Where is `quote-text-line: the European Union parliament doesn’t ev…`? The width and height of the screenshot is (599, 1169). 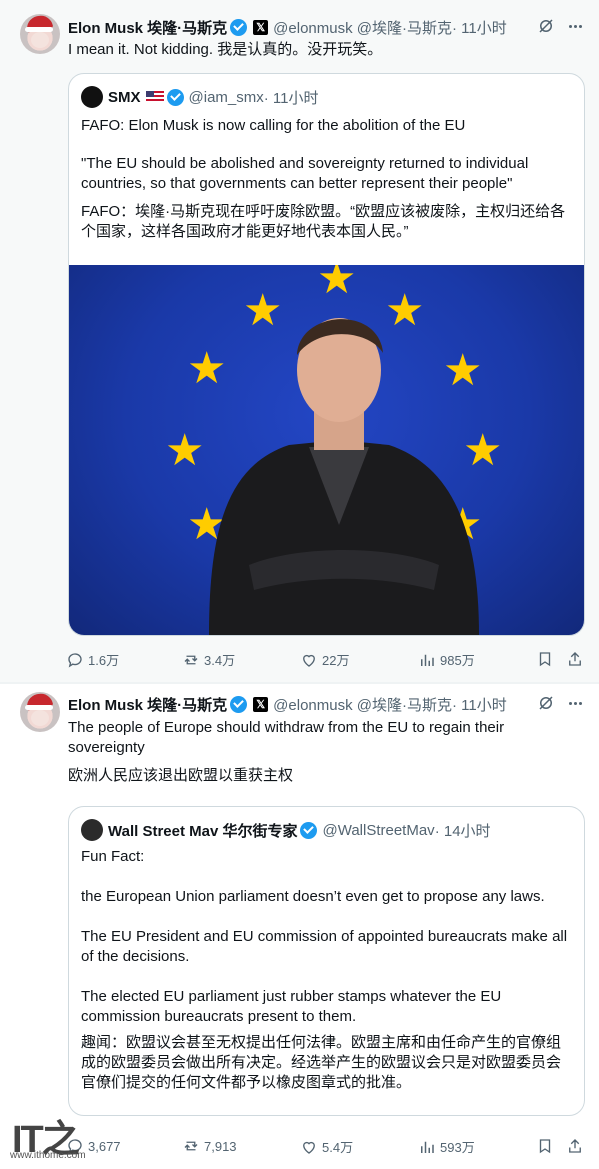
quote-text-line: the European Union parliament doesn’t ev… is located at coordinates (313, 896).